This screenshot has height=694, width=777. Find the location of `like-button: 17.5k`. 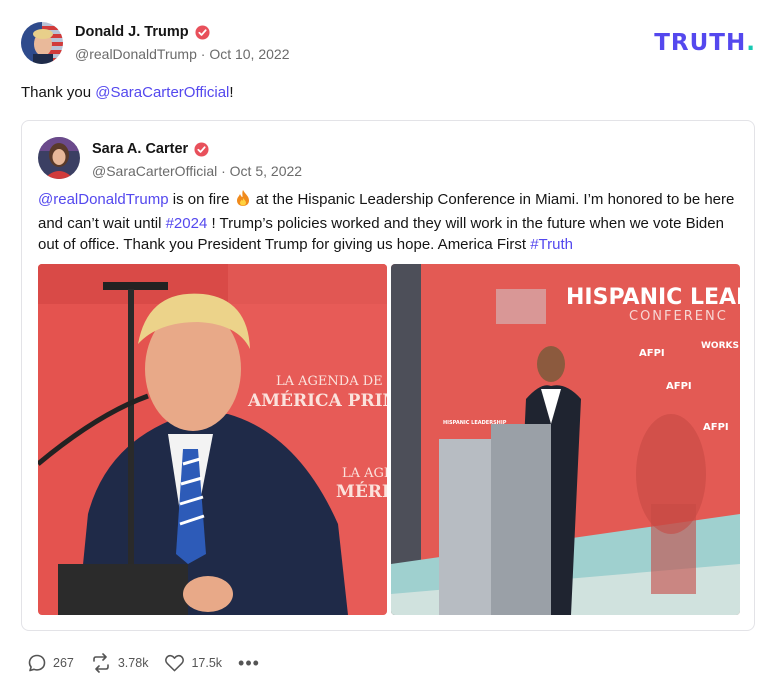

like-button: 17.5k is located at coordinates (193, 663).